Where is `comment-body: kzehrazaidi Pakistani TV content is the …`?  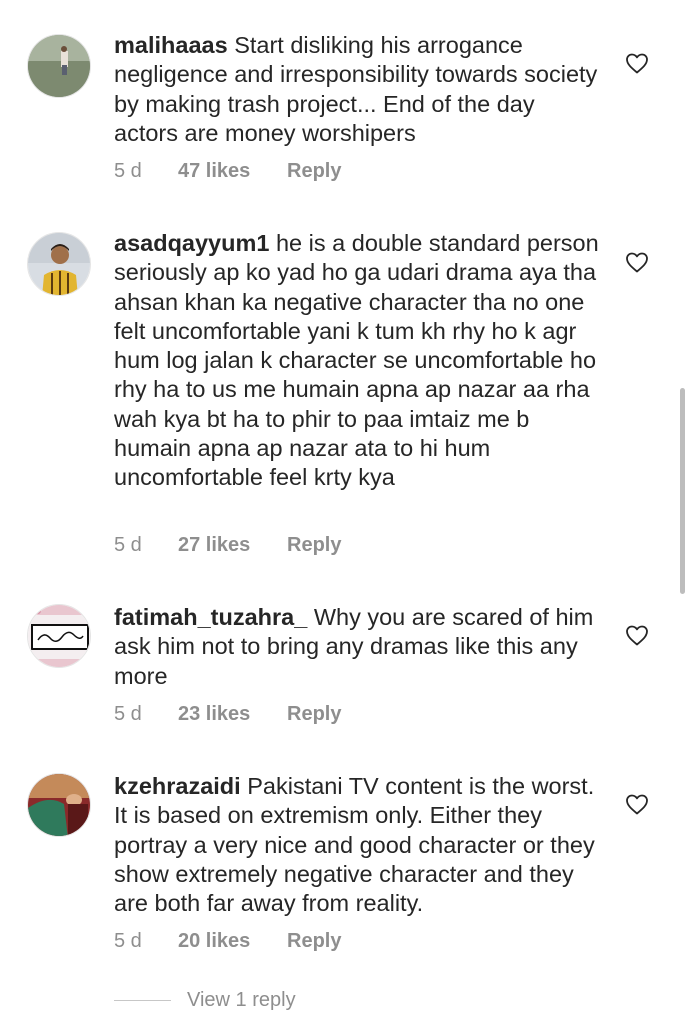
comment-body: kzehrazaidi Pakistani TV content is the … is located at coordinates (359, 845).